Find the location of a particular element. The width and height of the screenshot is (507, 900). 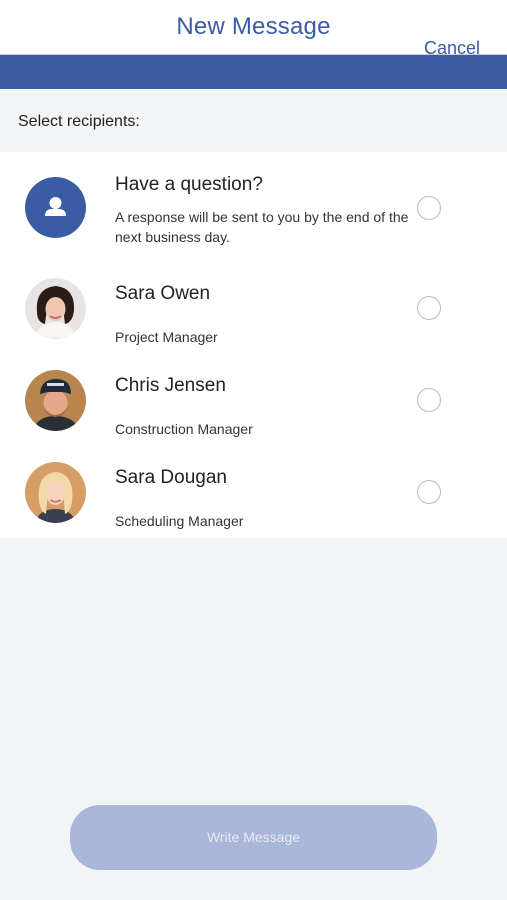

recipient-name: Sara Dougan is located at coordinates (171, 477).